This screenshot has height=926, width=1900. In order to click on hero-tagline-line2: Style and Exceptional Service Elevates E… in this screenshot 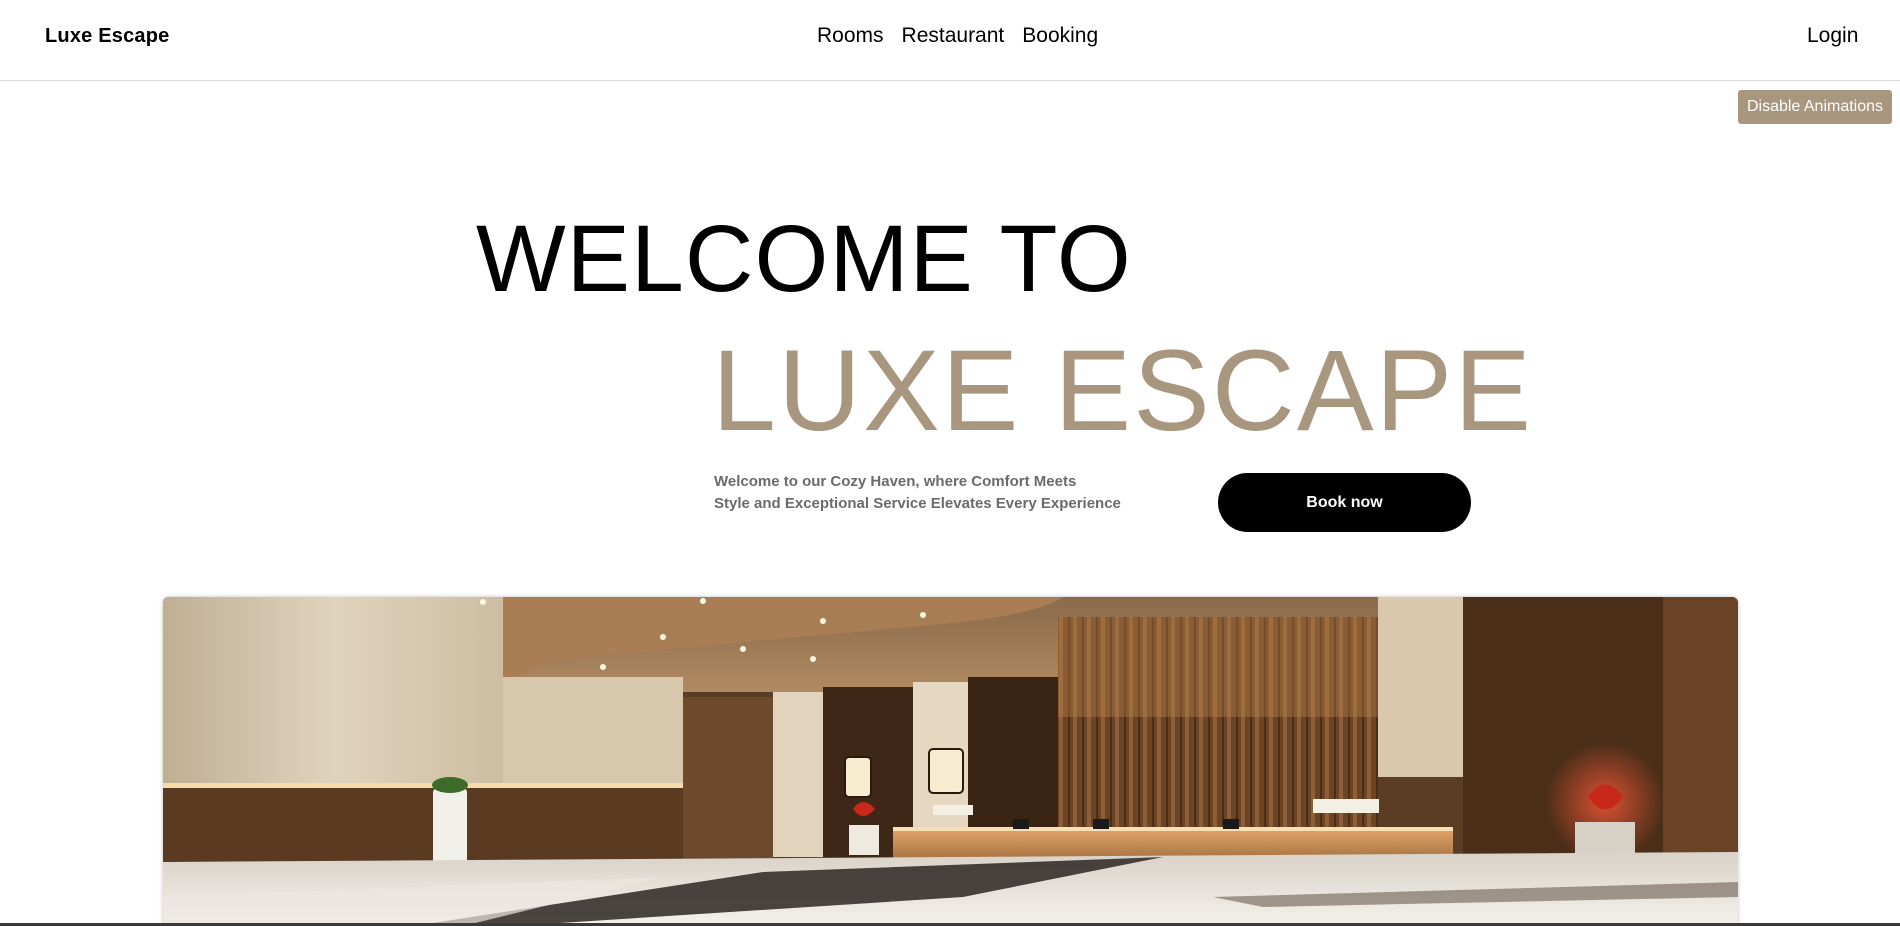, I will do `click(917, 503)`.